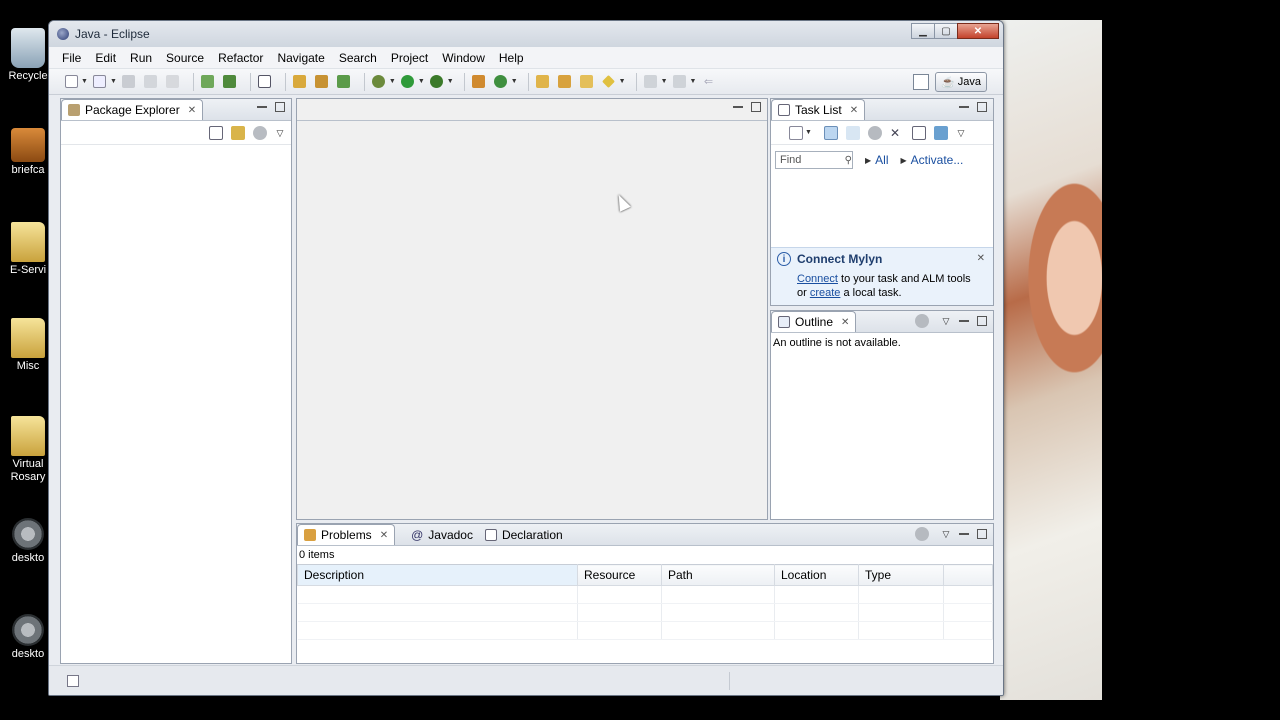 The height and width of the screenshot is (720, 1280). Describe the element at coordinates (796, 132) in the screenshot. I see `new-task-icon` at that location.